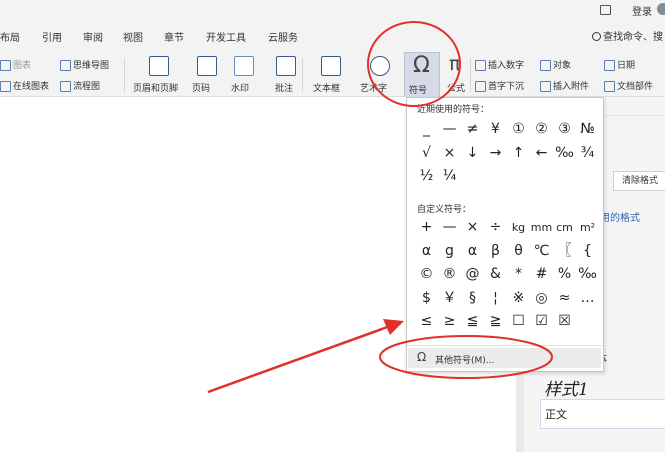 The height and width of the screenshot is (452, 665). What do you see at coordinates (619, 64) in the screenshot?
I see `date-button: 日期` at bounding box center [619, 64].